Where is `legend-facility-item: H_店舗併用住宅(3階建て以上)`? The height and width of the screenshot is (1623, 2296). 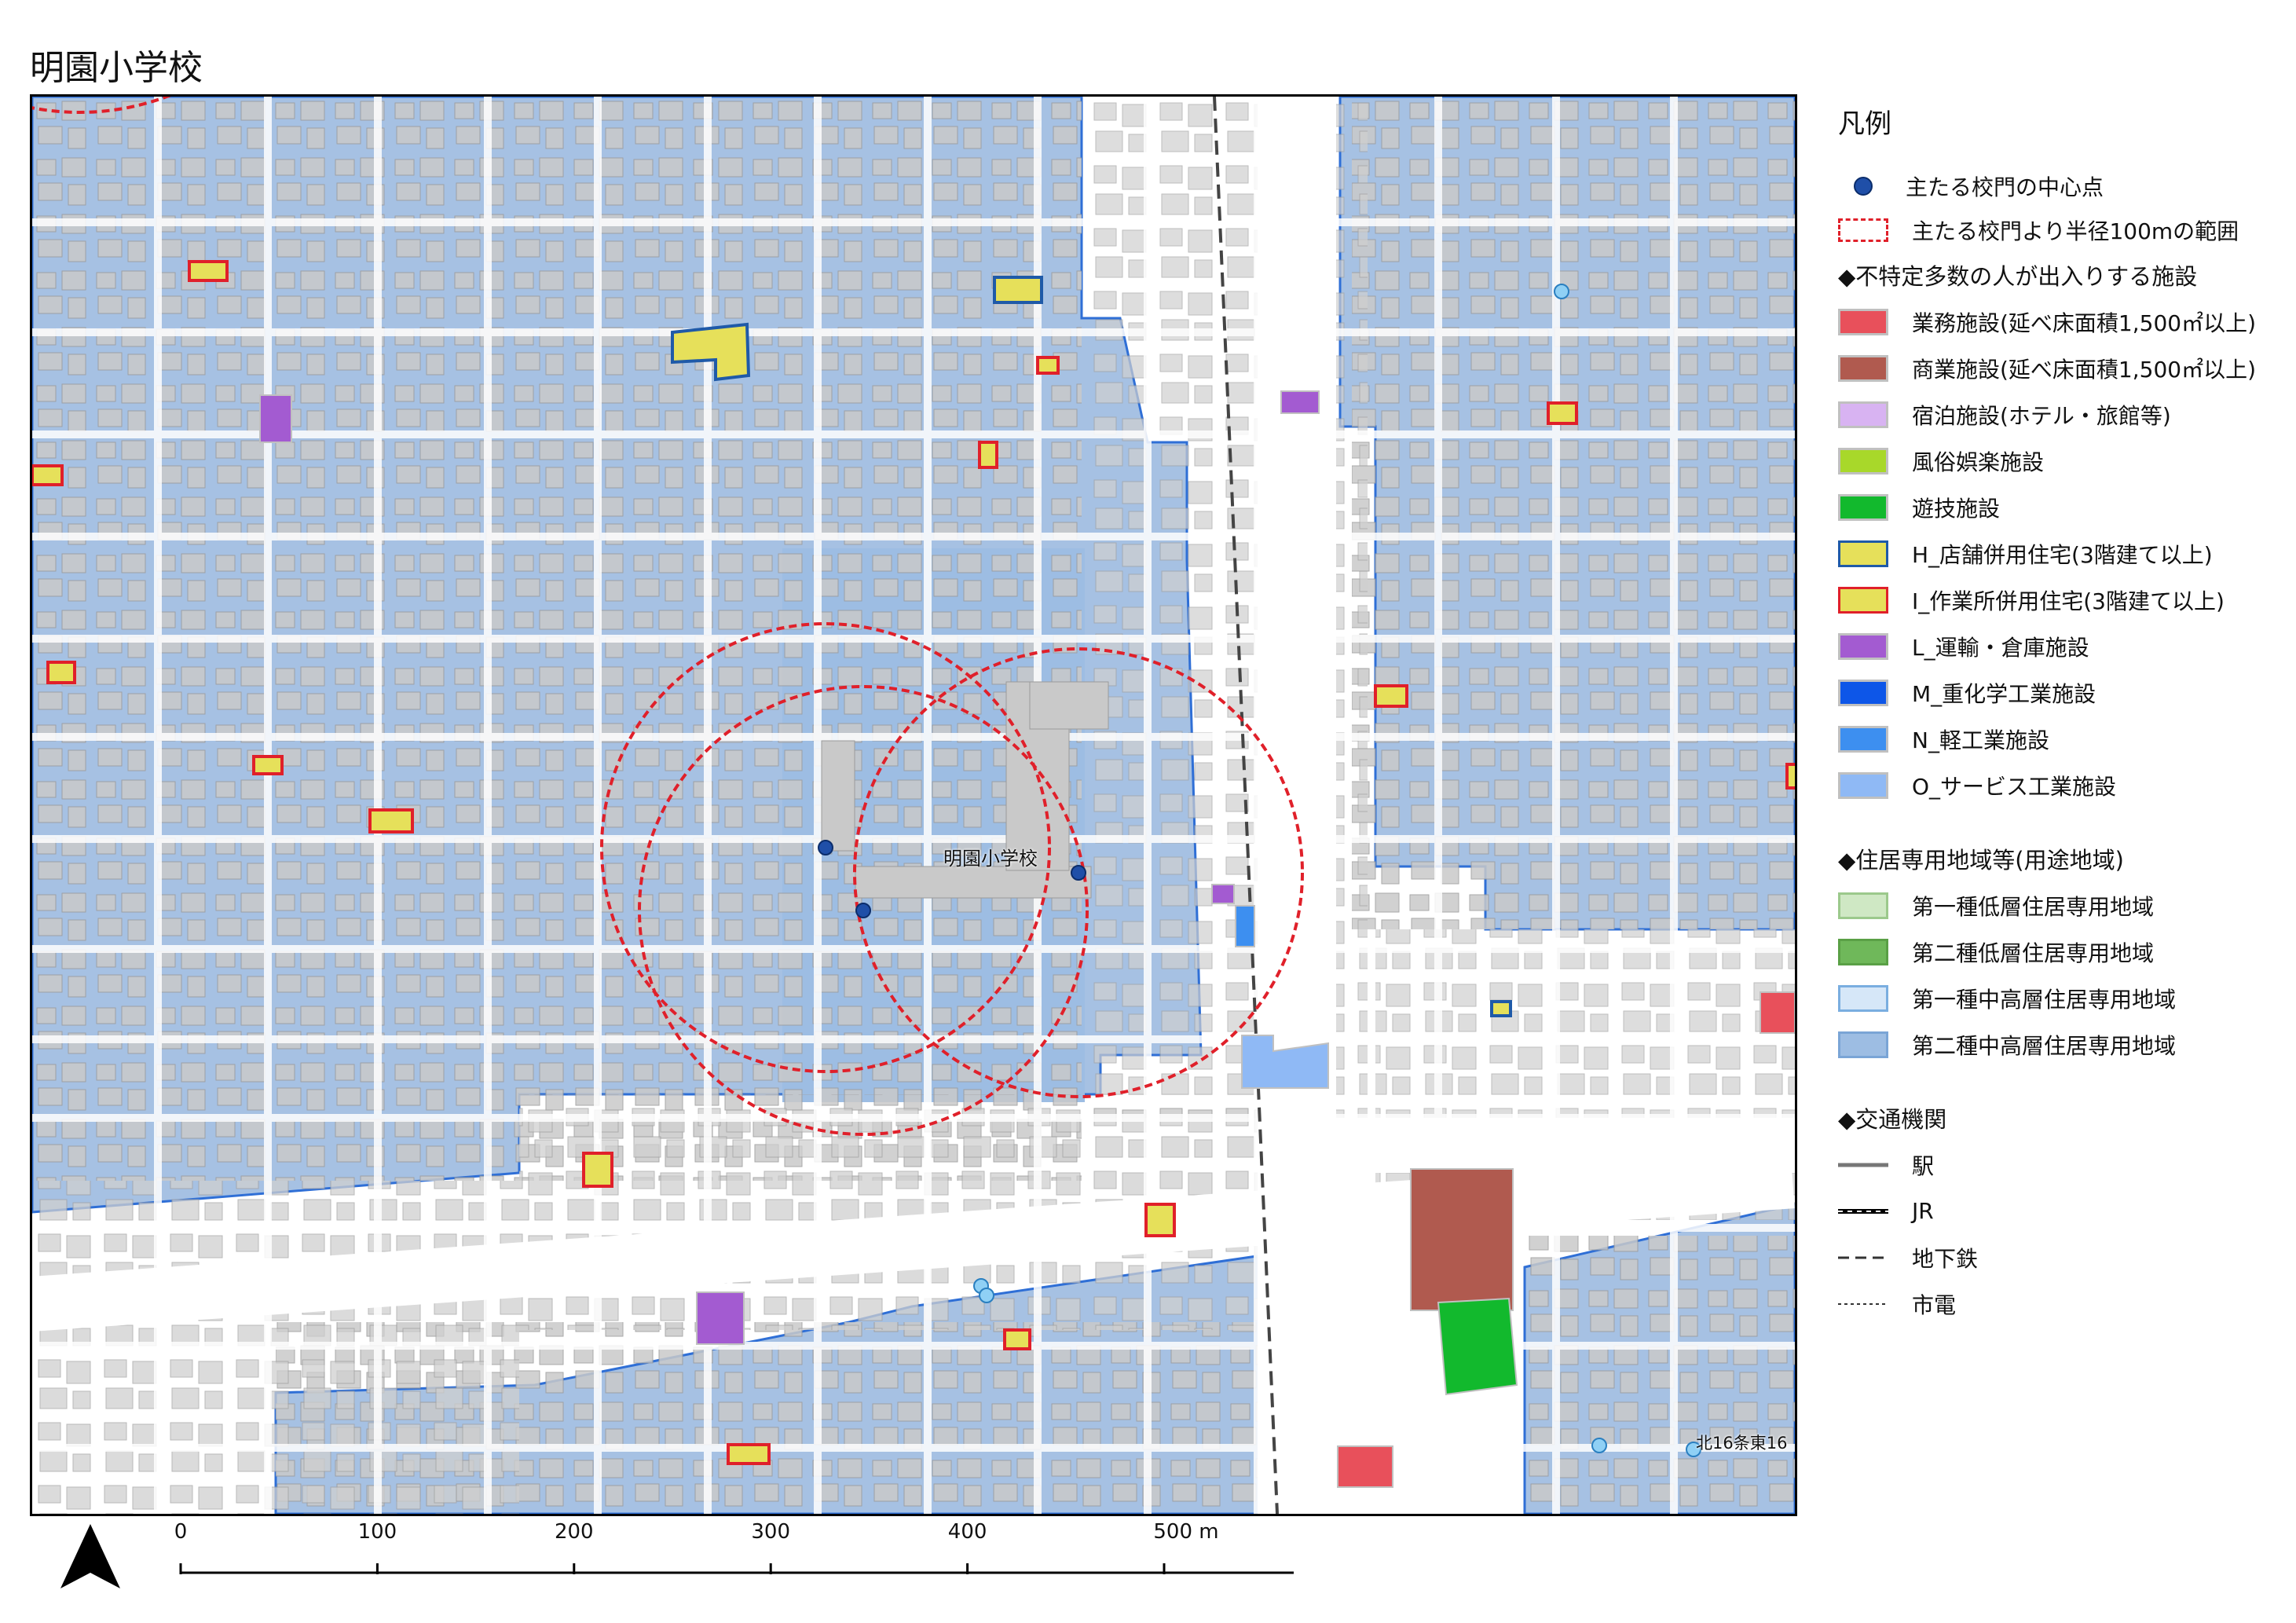
legend-facility-item: H_店舗併用住宅(3階建て以上) is located at coordinates (2062, 553).